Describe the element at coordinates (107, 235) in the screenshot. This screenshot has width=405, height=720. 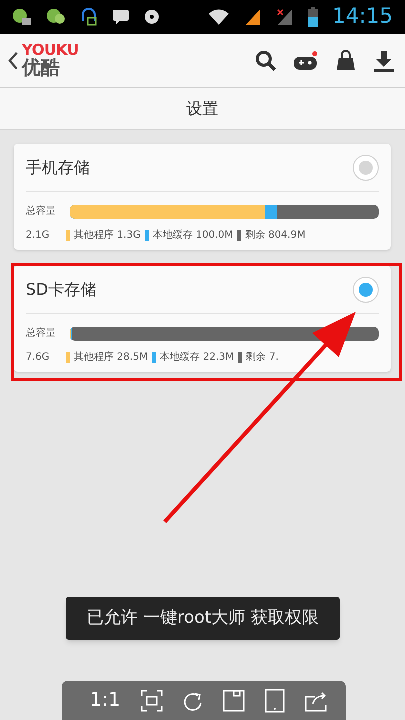
I see `legend-label: 其他程序 1.3G` at that location.